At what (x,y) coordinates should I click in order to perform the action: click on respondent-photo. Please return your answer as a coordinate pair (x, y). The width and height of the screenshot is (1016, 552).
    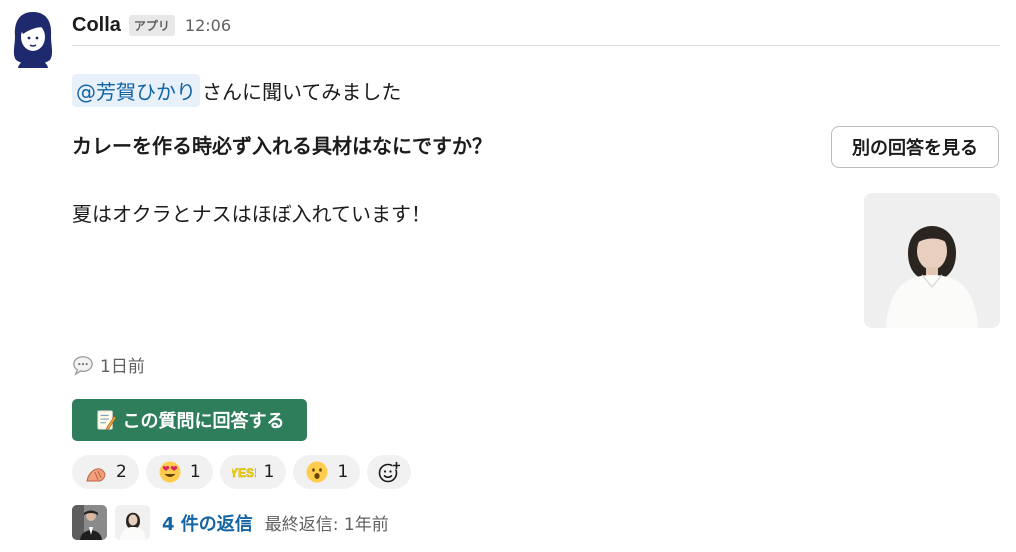
    Looking at the image, I should click on (932, 260).